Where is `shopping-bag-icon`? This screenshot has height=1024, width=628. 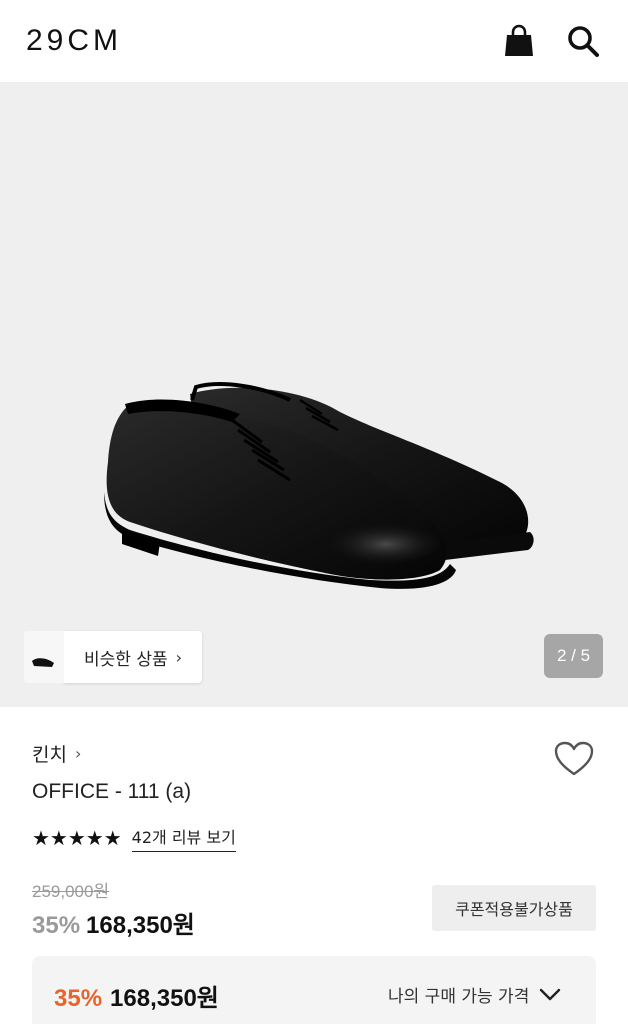 shopping-bag-icon is located at coordinates (519, 41).